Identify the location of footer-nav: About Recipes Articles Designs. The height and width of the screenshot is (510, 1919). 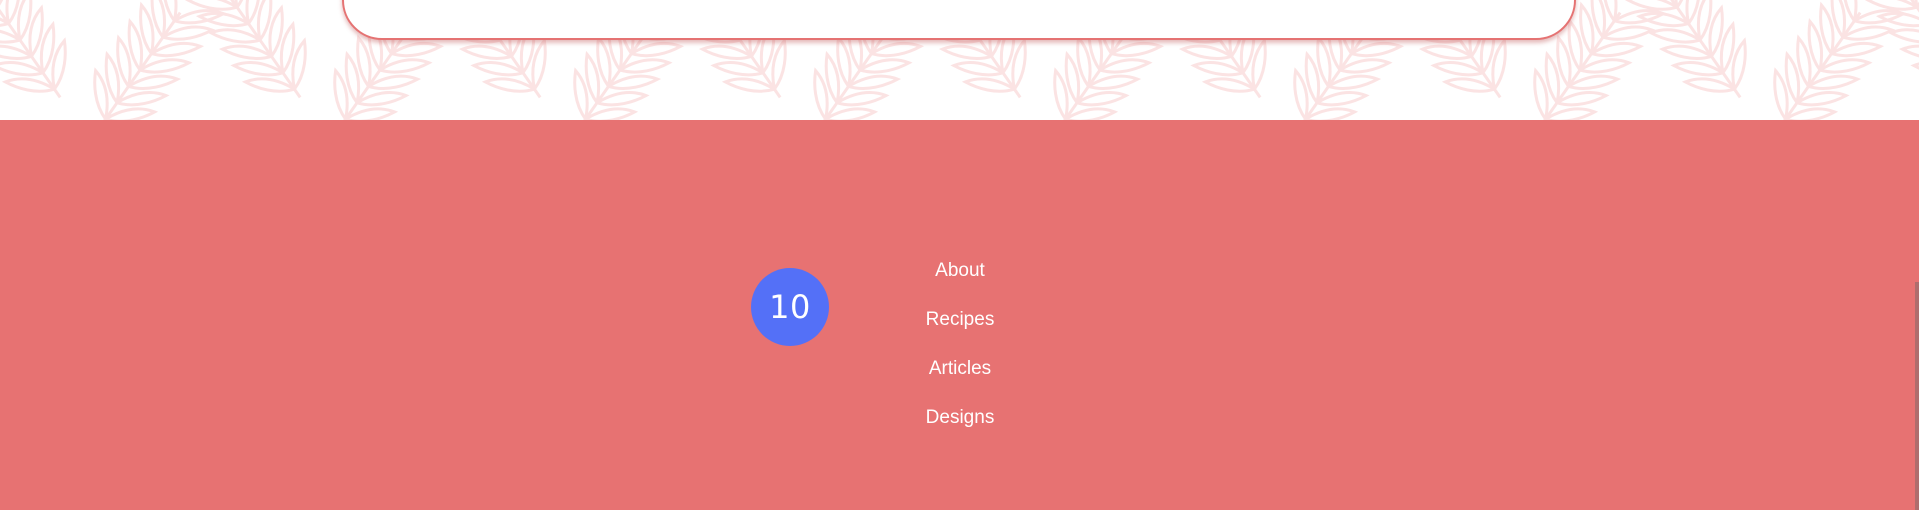
(960, 344).